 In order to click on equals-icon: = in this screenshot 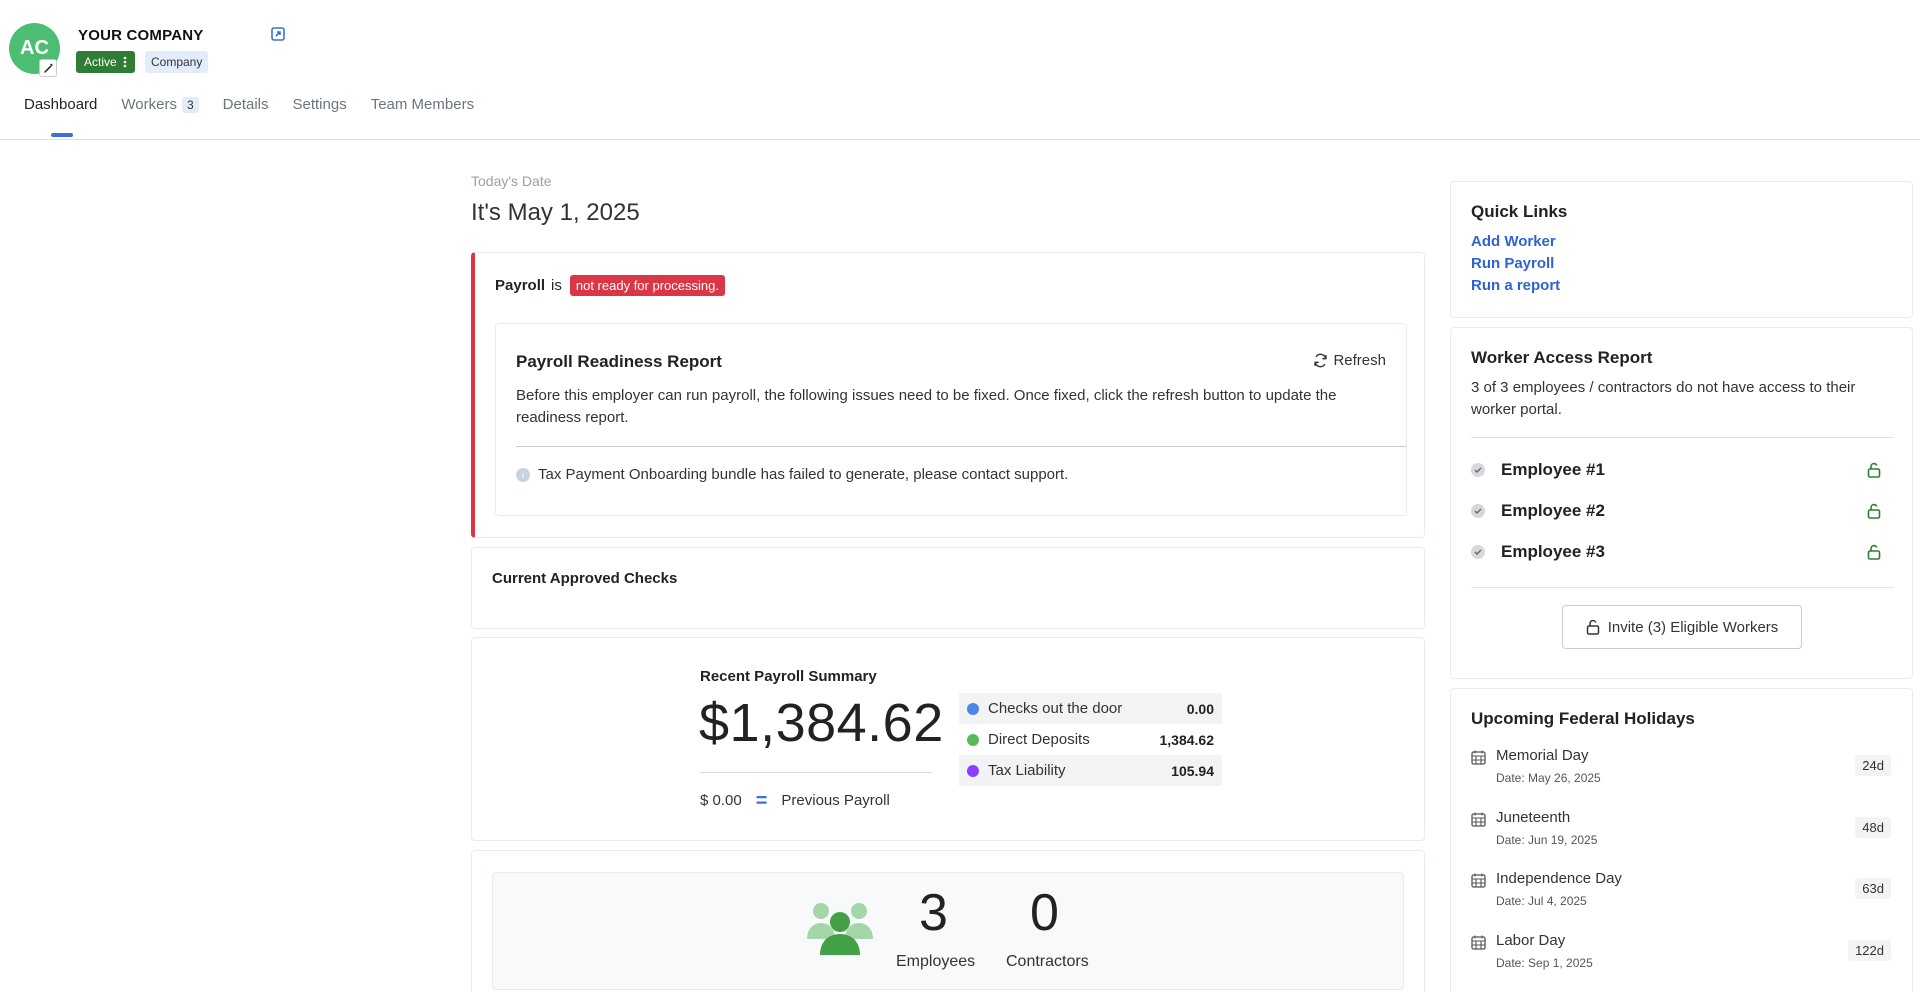, I will do `click(761, 800)`.